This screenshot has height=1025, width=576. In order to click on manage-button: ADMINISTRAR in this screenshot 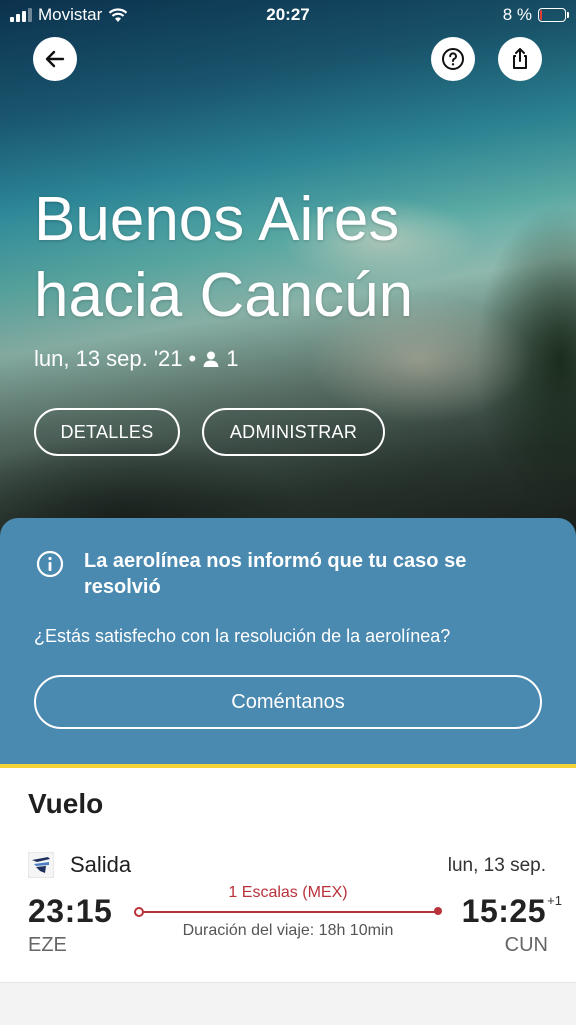, I will do `click(293, 432)`.